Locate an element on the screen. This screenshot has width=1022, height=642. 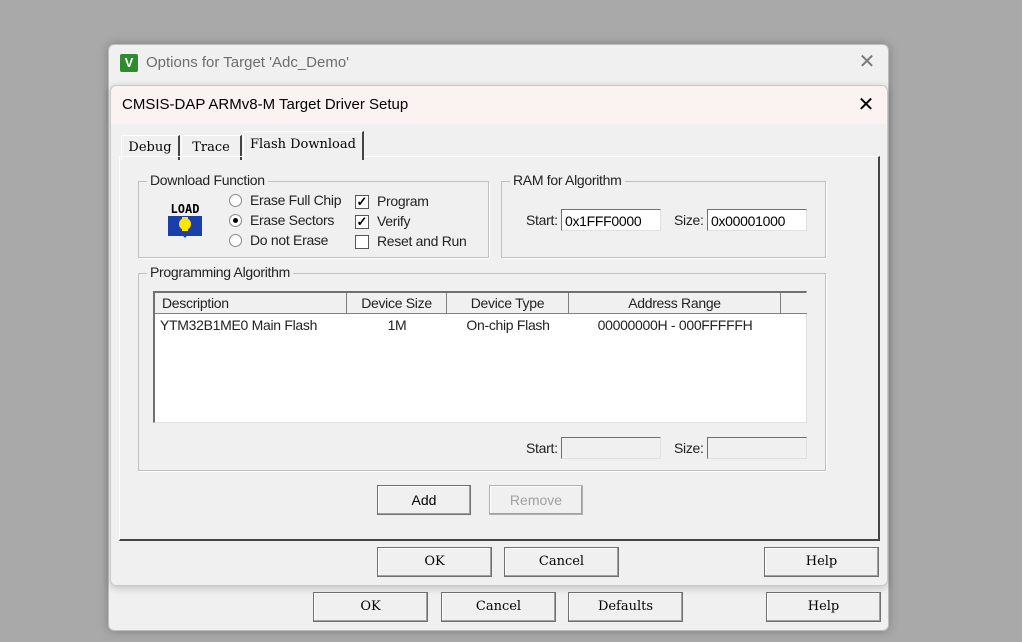
load-icon: LOAD is located at coordinates (185, 220).